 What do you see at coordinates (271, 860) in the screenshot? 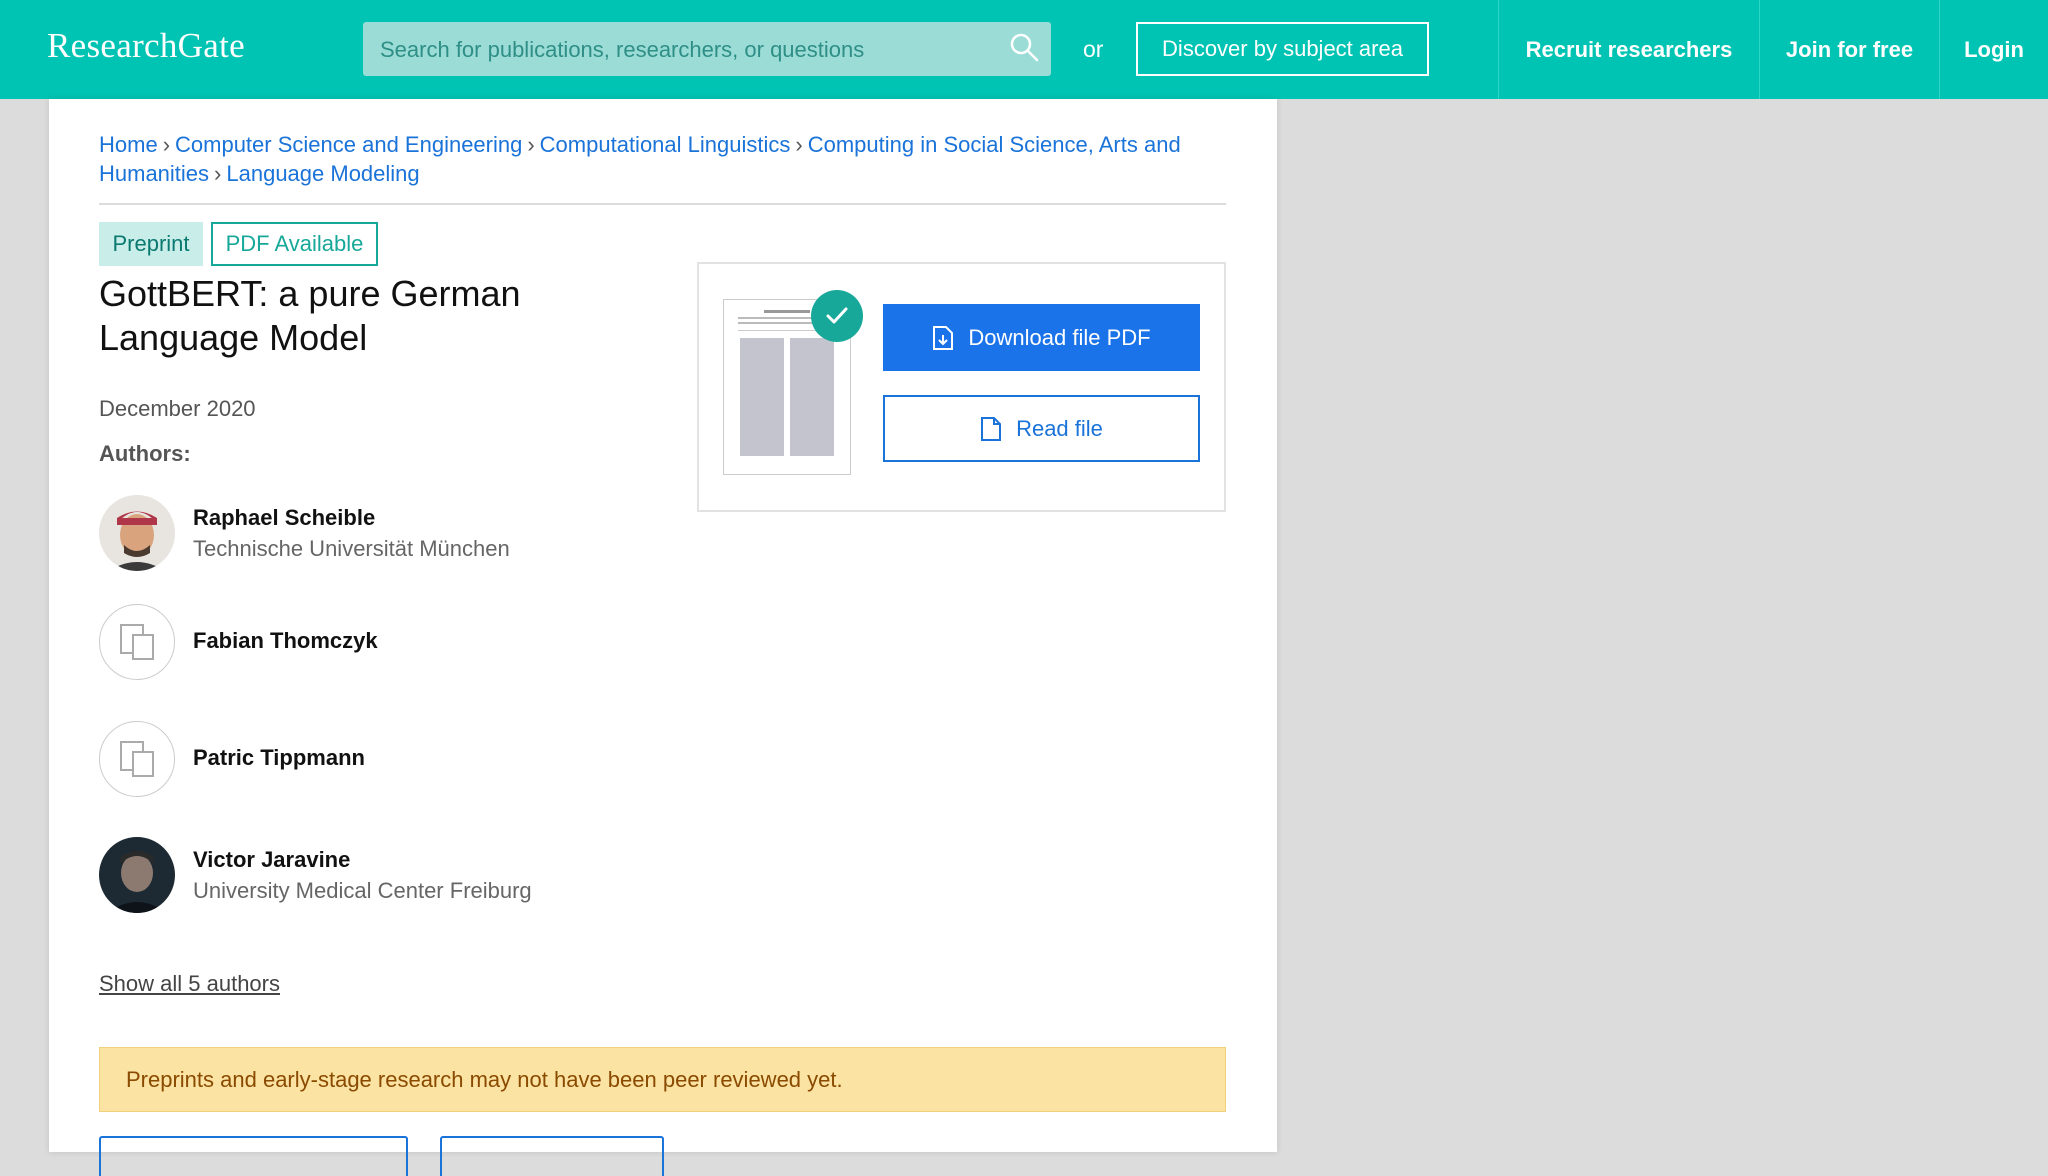
I see `author-name: Victor Jaravine` at bounding box center [271, 860].